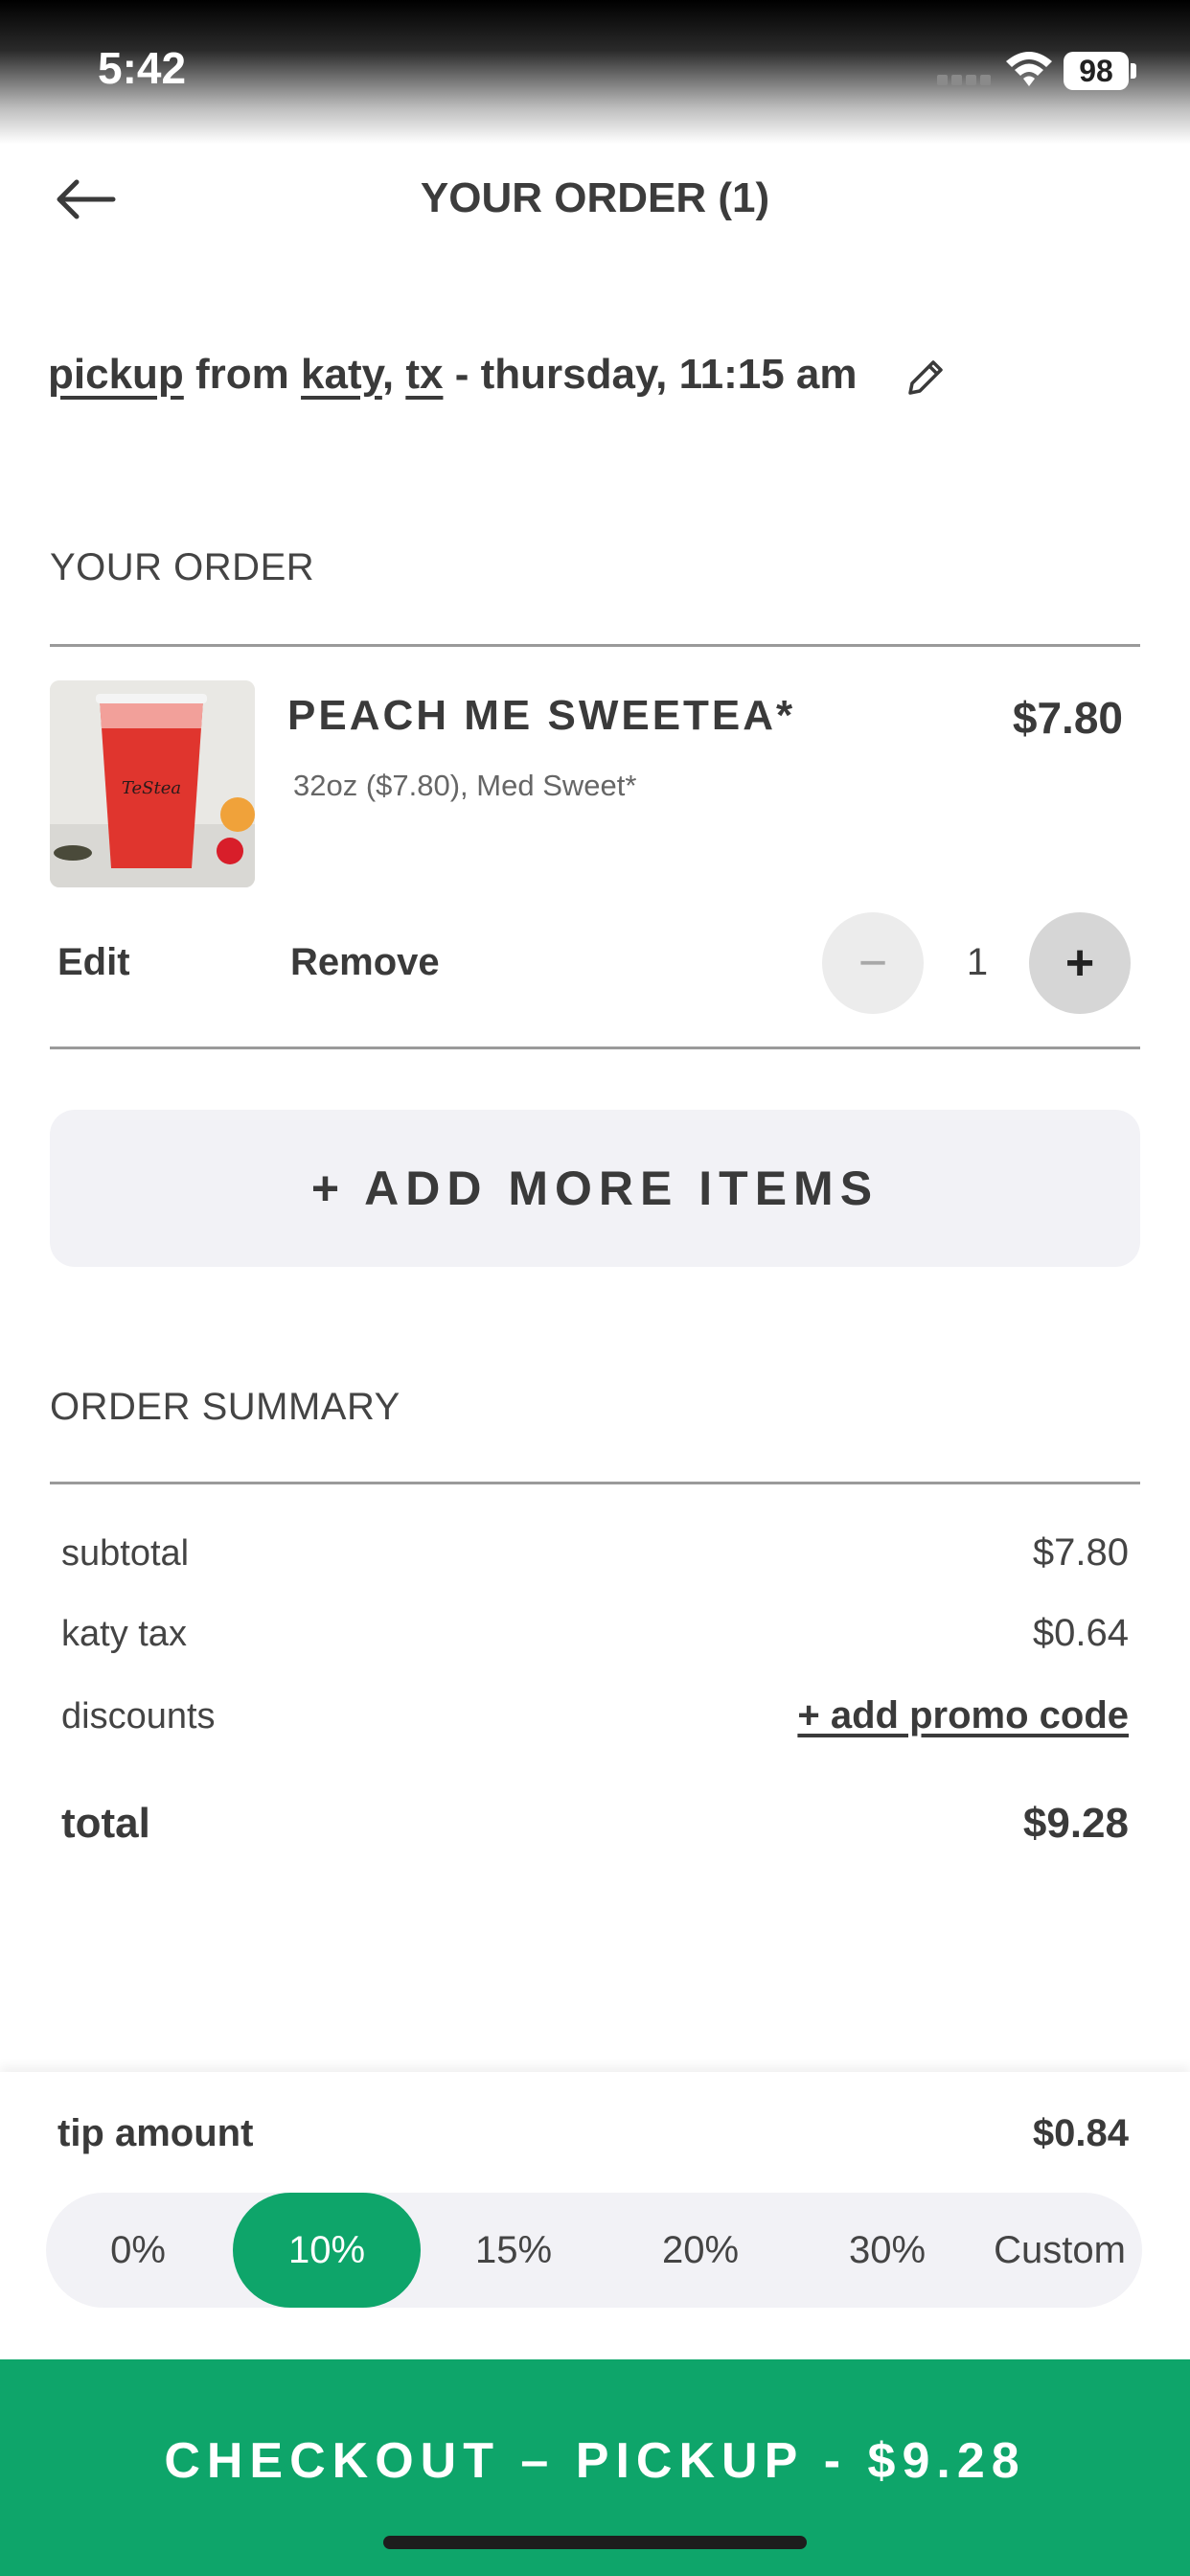 Image resolution: width=1190 pixels, height=2576 pixels. I want to click on battery-tip, so click(1133, 71).